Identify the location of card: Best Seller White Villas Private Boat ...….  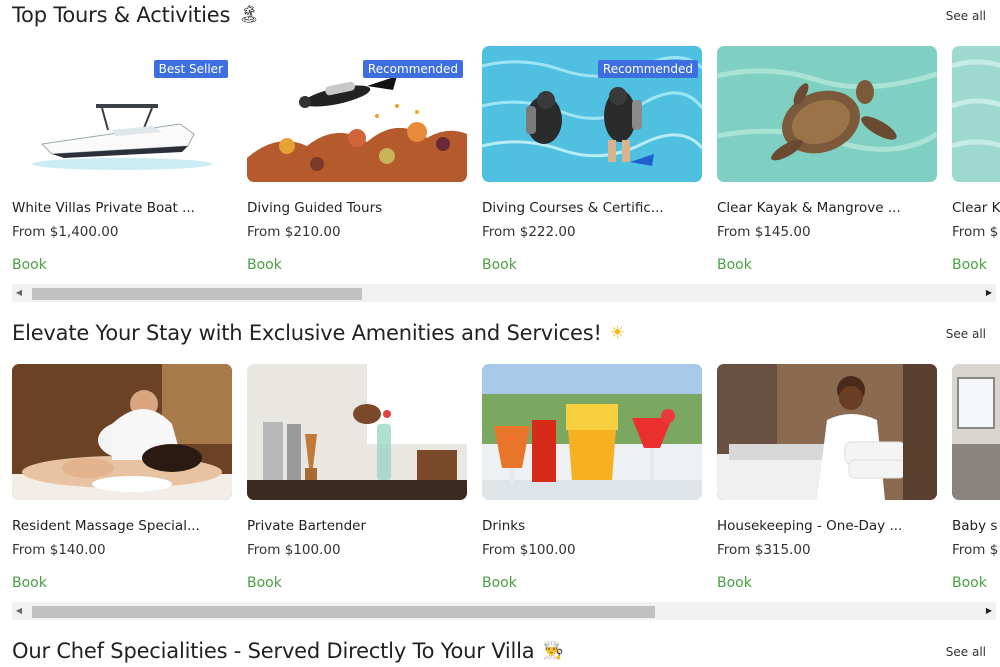
(122, 159).